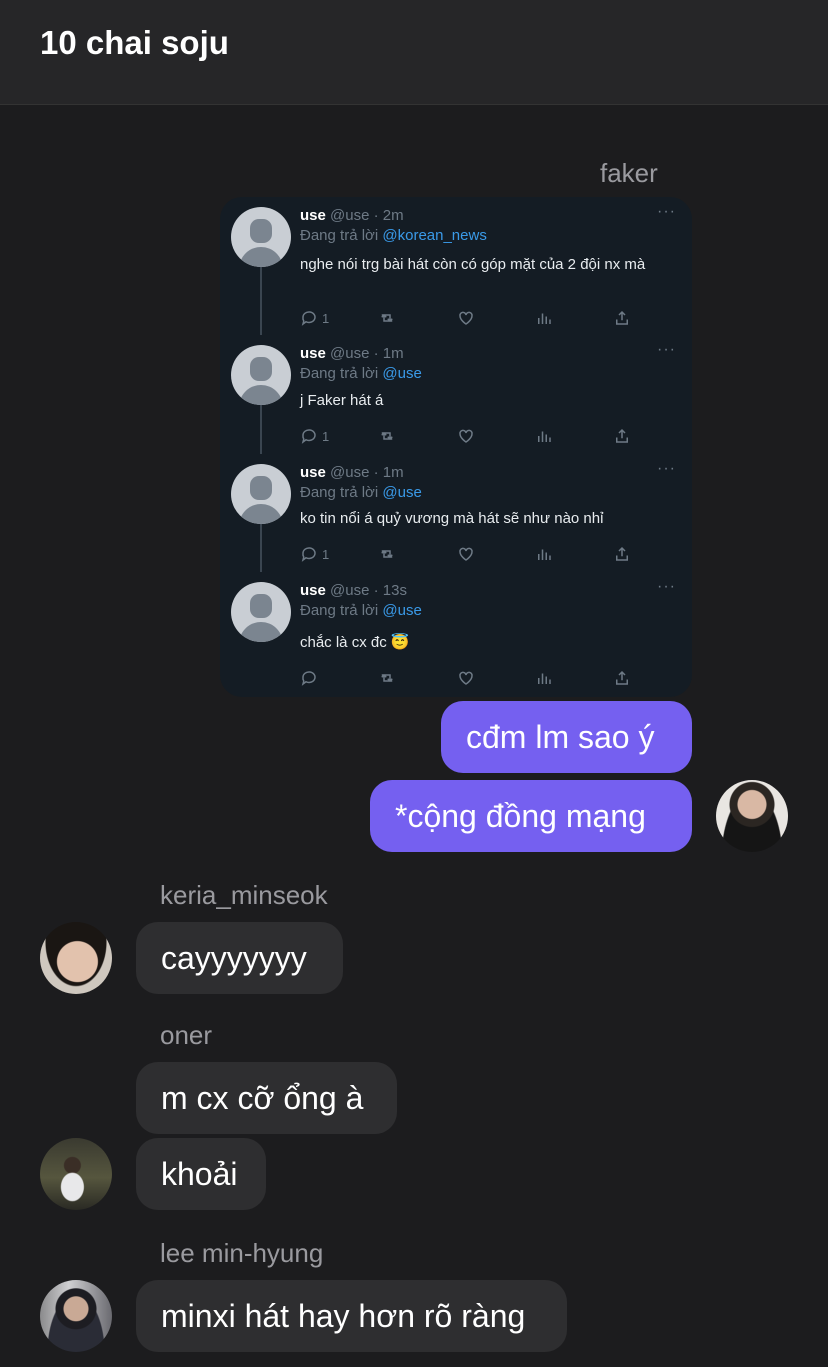  Describe the element at coordinates (393, 235) in the screenshot. I see `replying-to: Đang trả lời @korean_news` at that location.